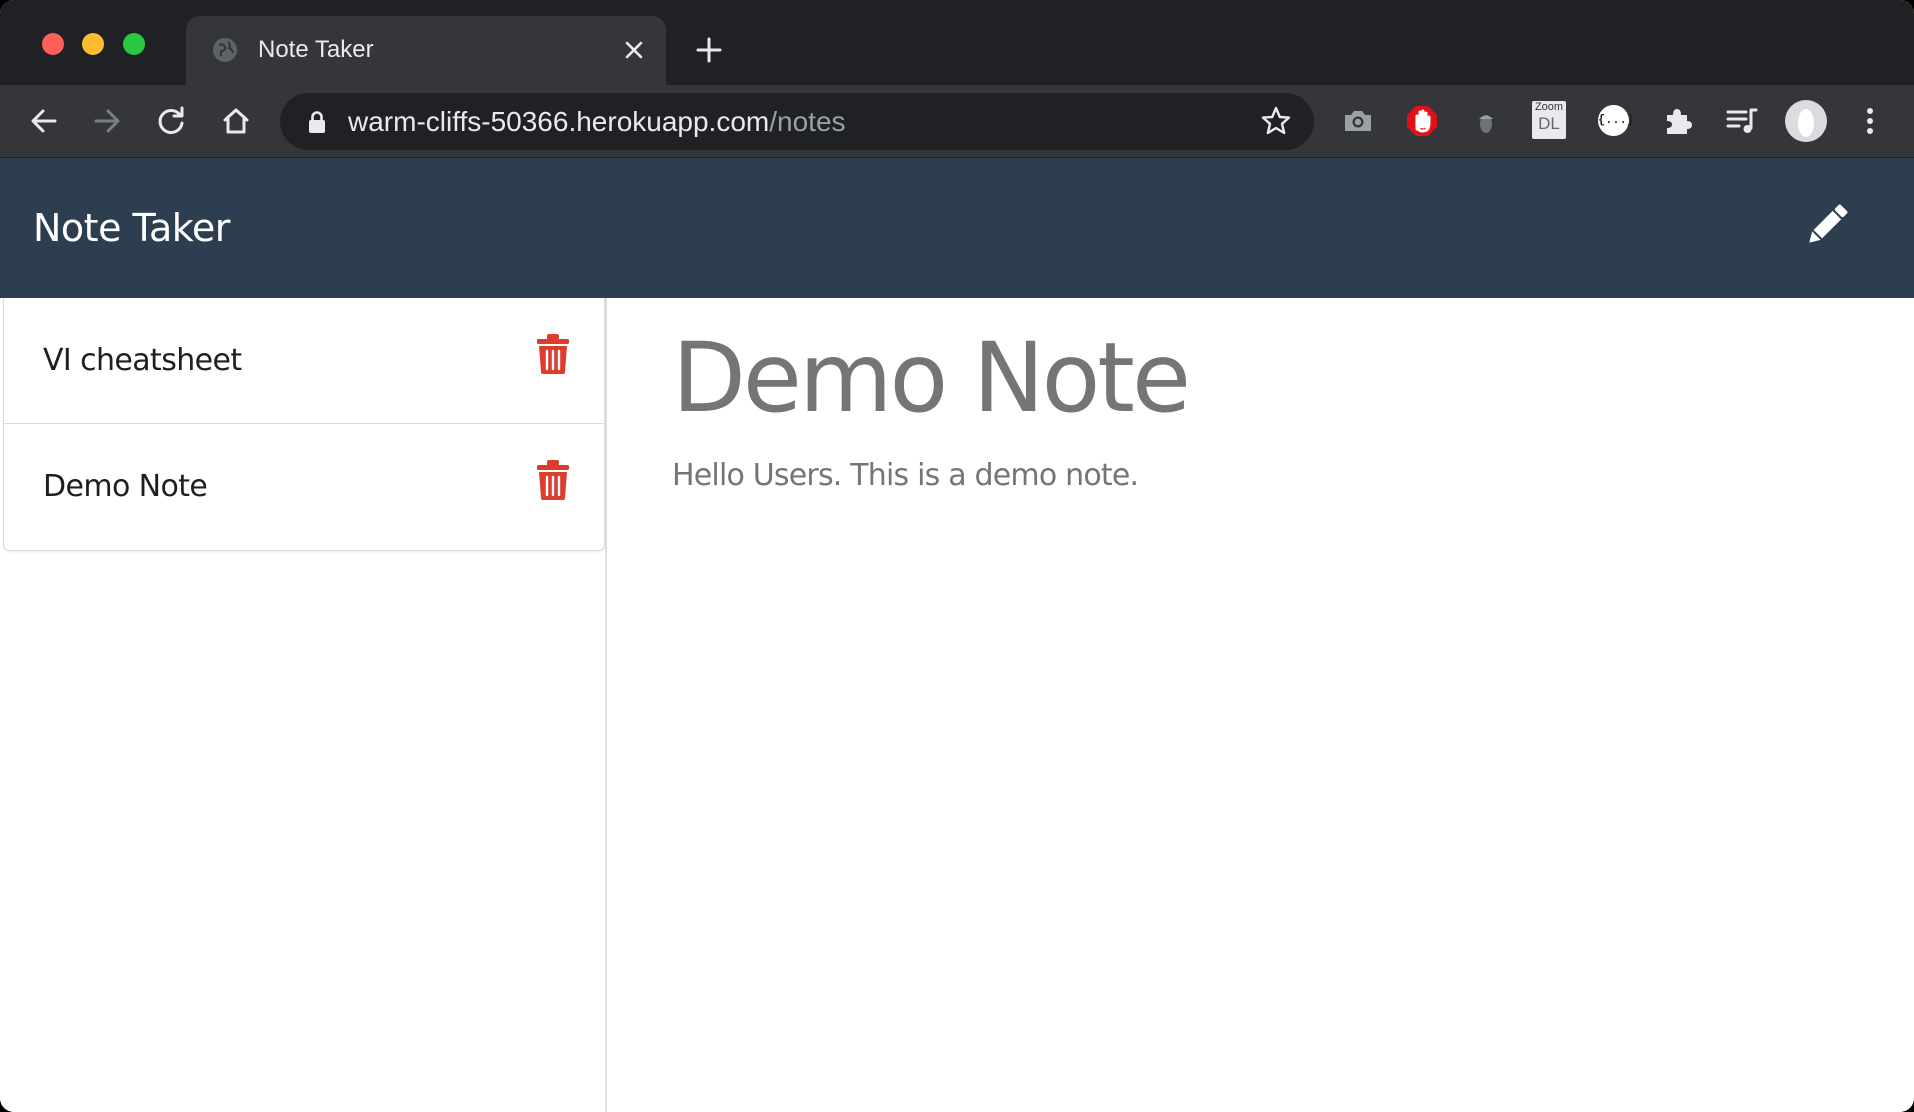 The height and width of the screenshot is (1112, 1914). I want to click on avatar, so click(1806, 121).